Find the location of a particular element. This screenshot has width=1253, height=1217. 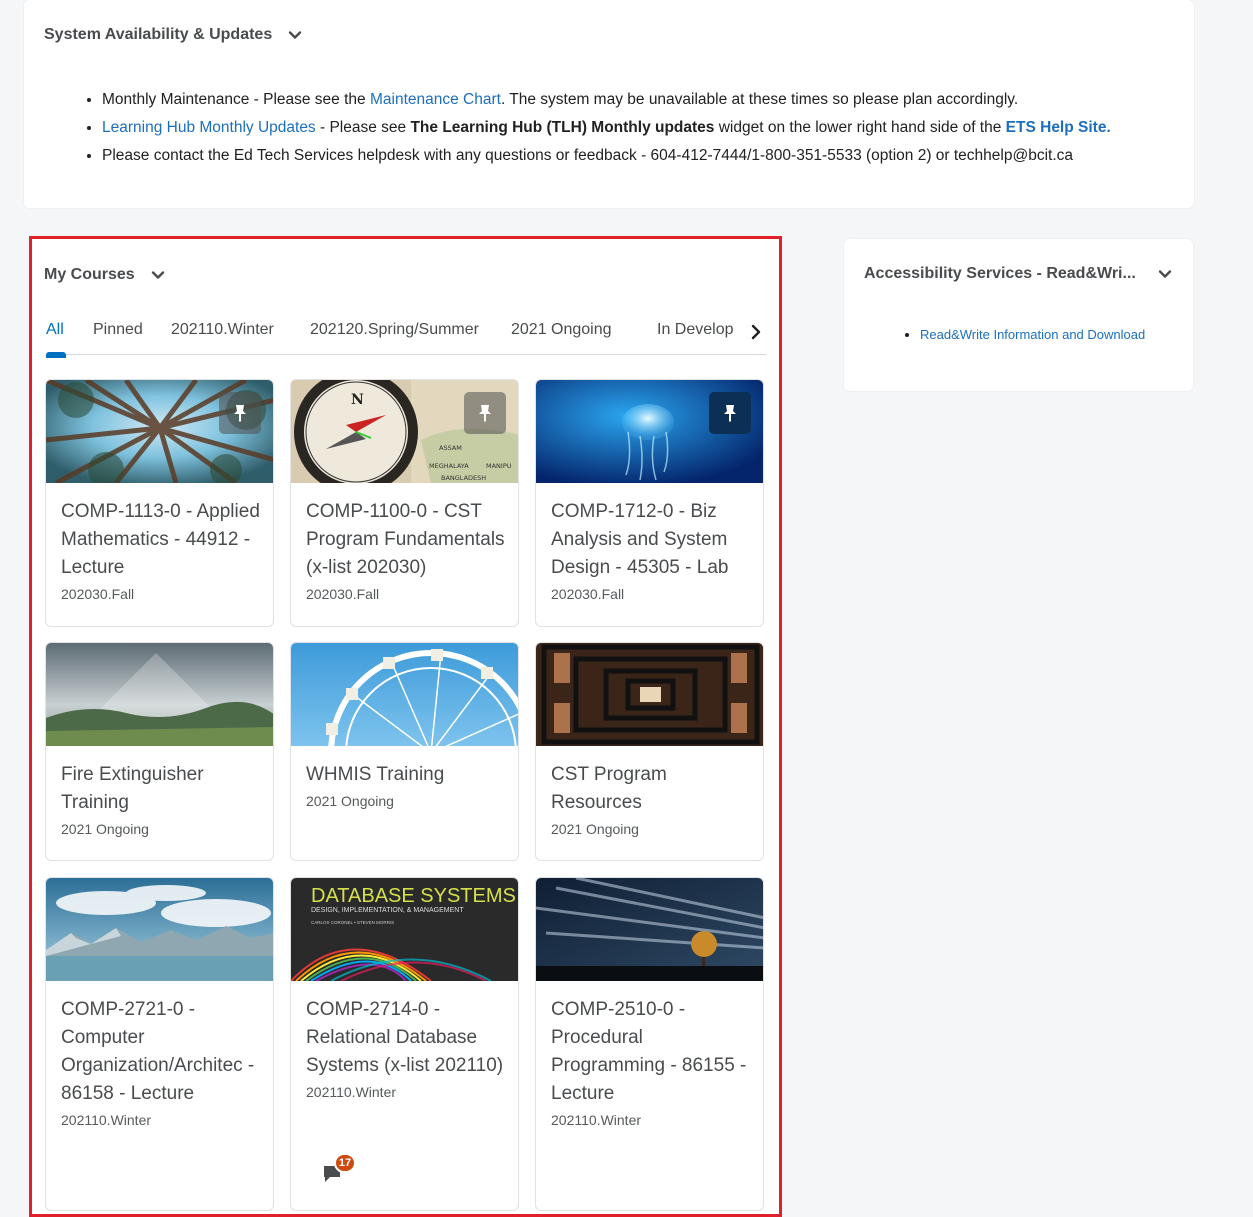

course-image-lake is located at coordinates (159, 929).